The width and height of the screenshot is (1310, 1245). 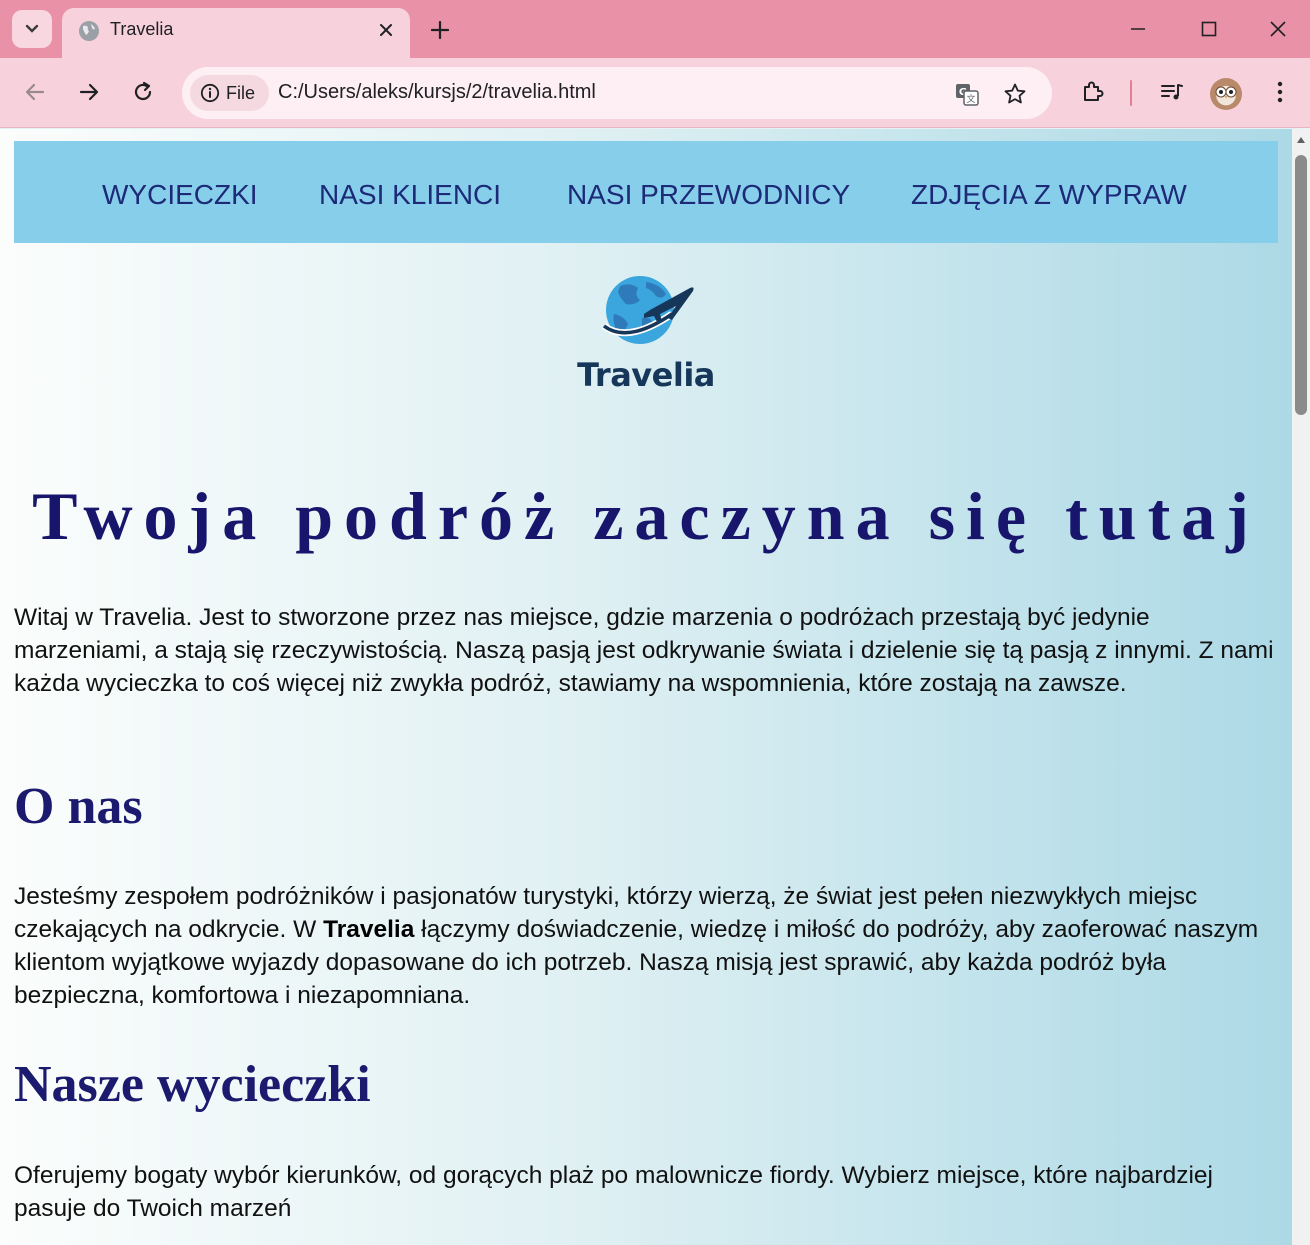 What do you see at coordinates (236, 33) in the screenshot?
I see `browser-tab: Travelia` at bounding box center [236, 33].